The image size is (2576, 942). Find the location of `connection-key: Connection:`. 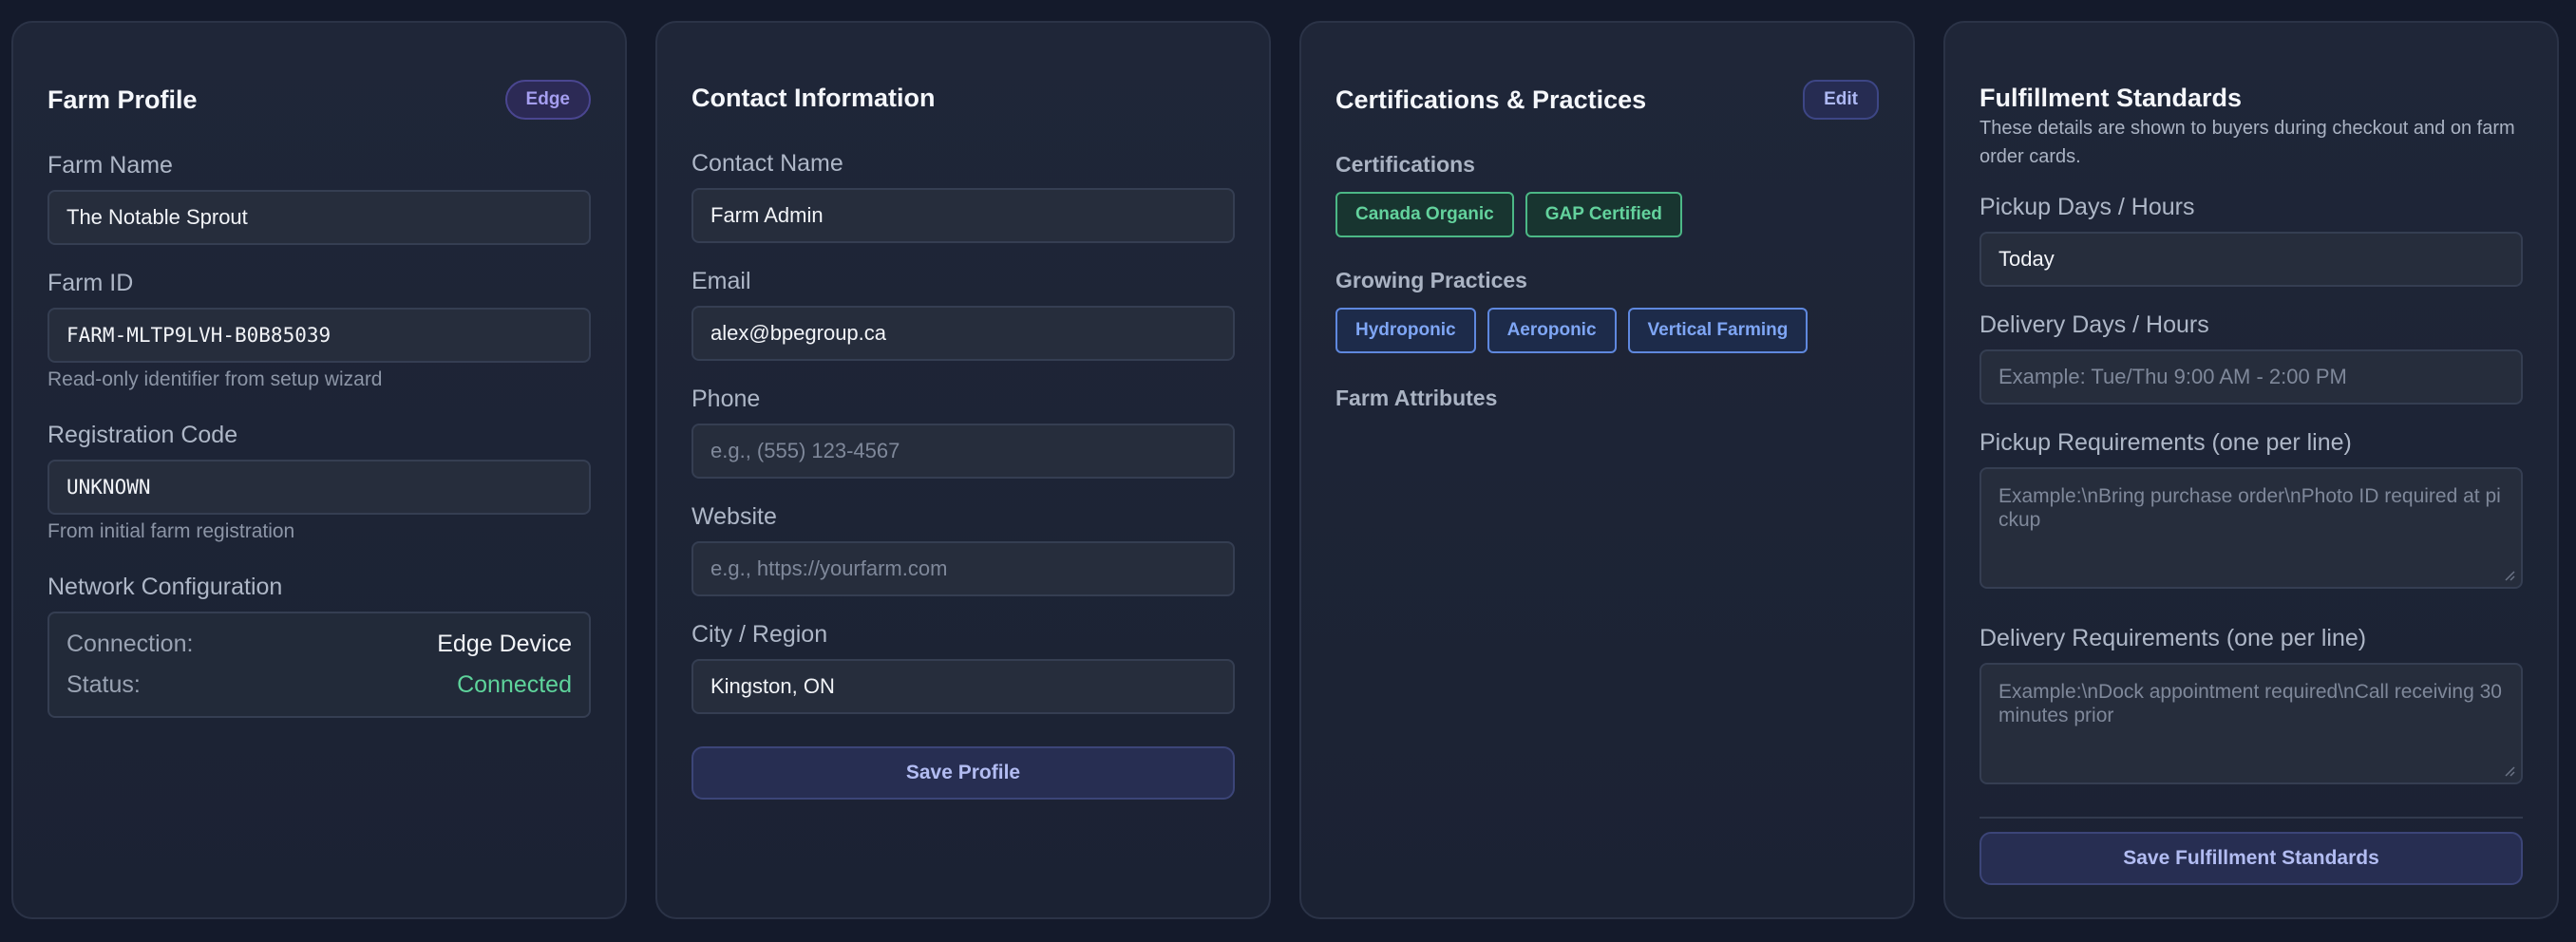

connection-key: Connection: is located at coordinates (130, 644).